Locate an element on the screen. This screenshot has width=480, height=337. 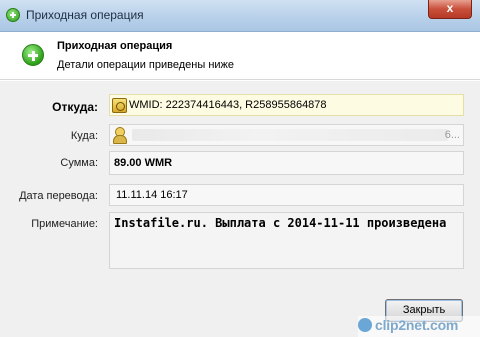
sum-field: 89.00 WMR is located at coordinates (286, 163).